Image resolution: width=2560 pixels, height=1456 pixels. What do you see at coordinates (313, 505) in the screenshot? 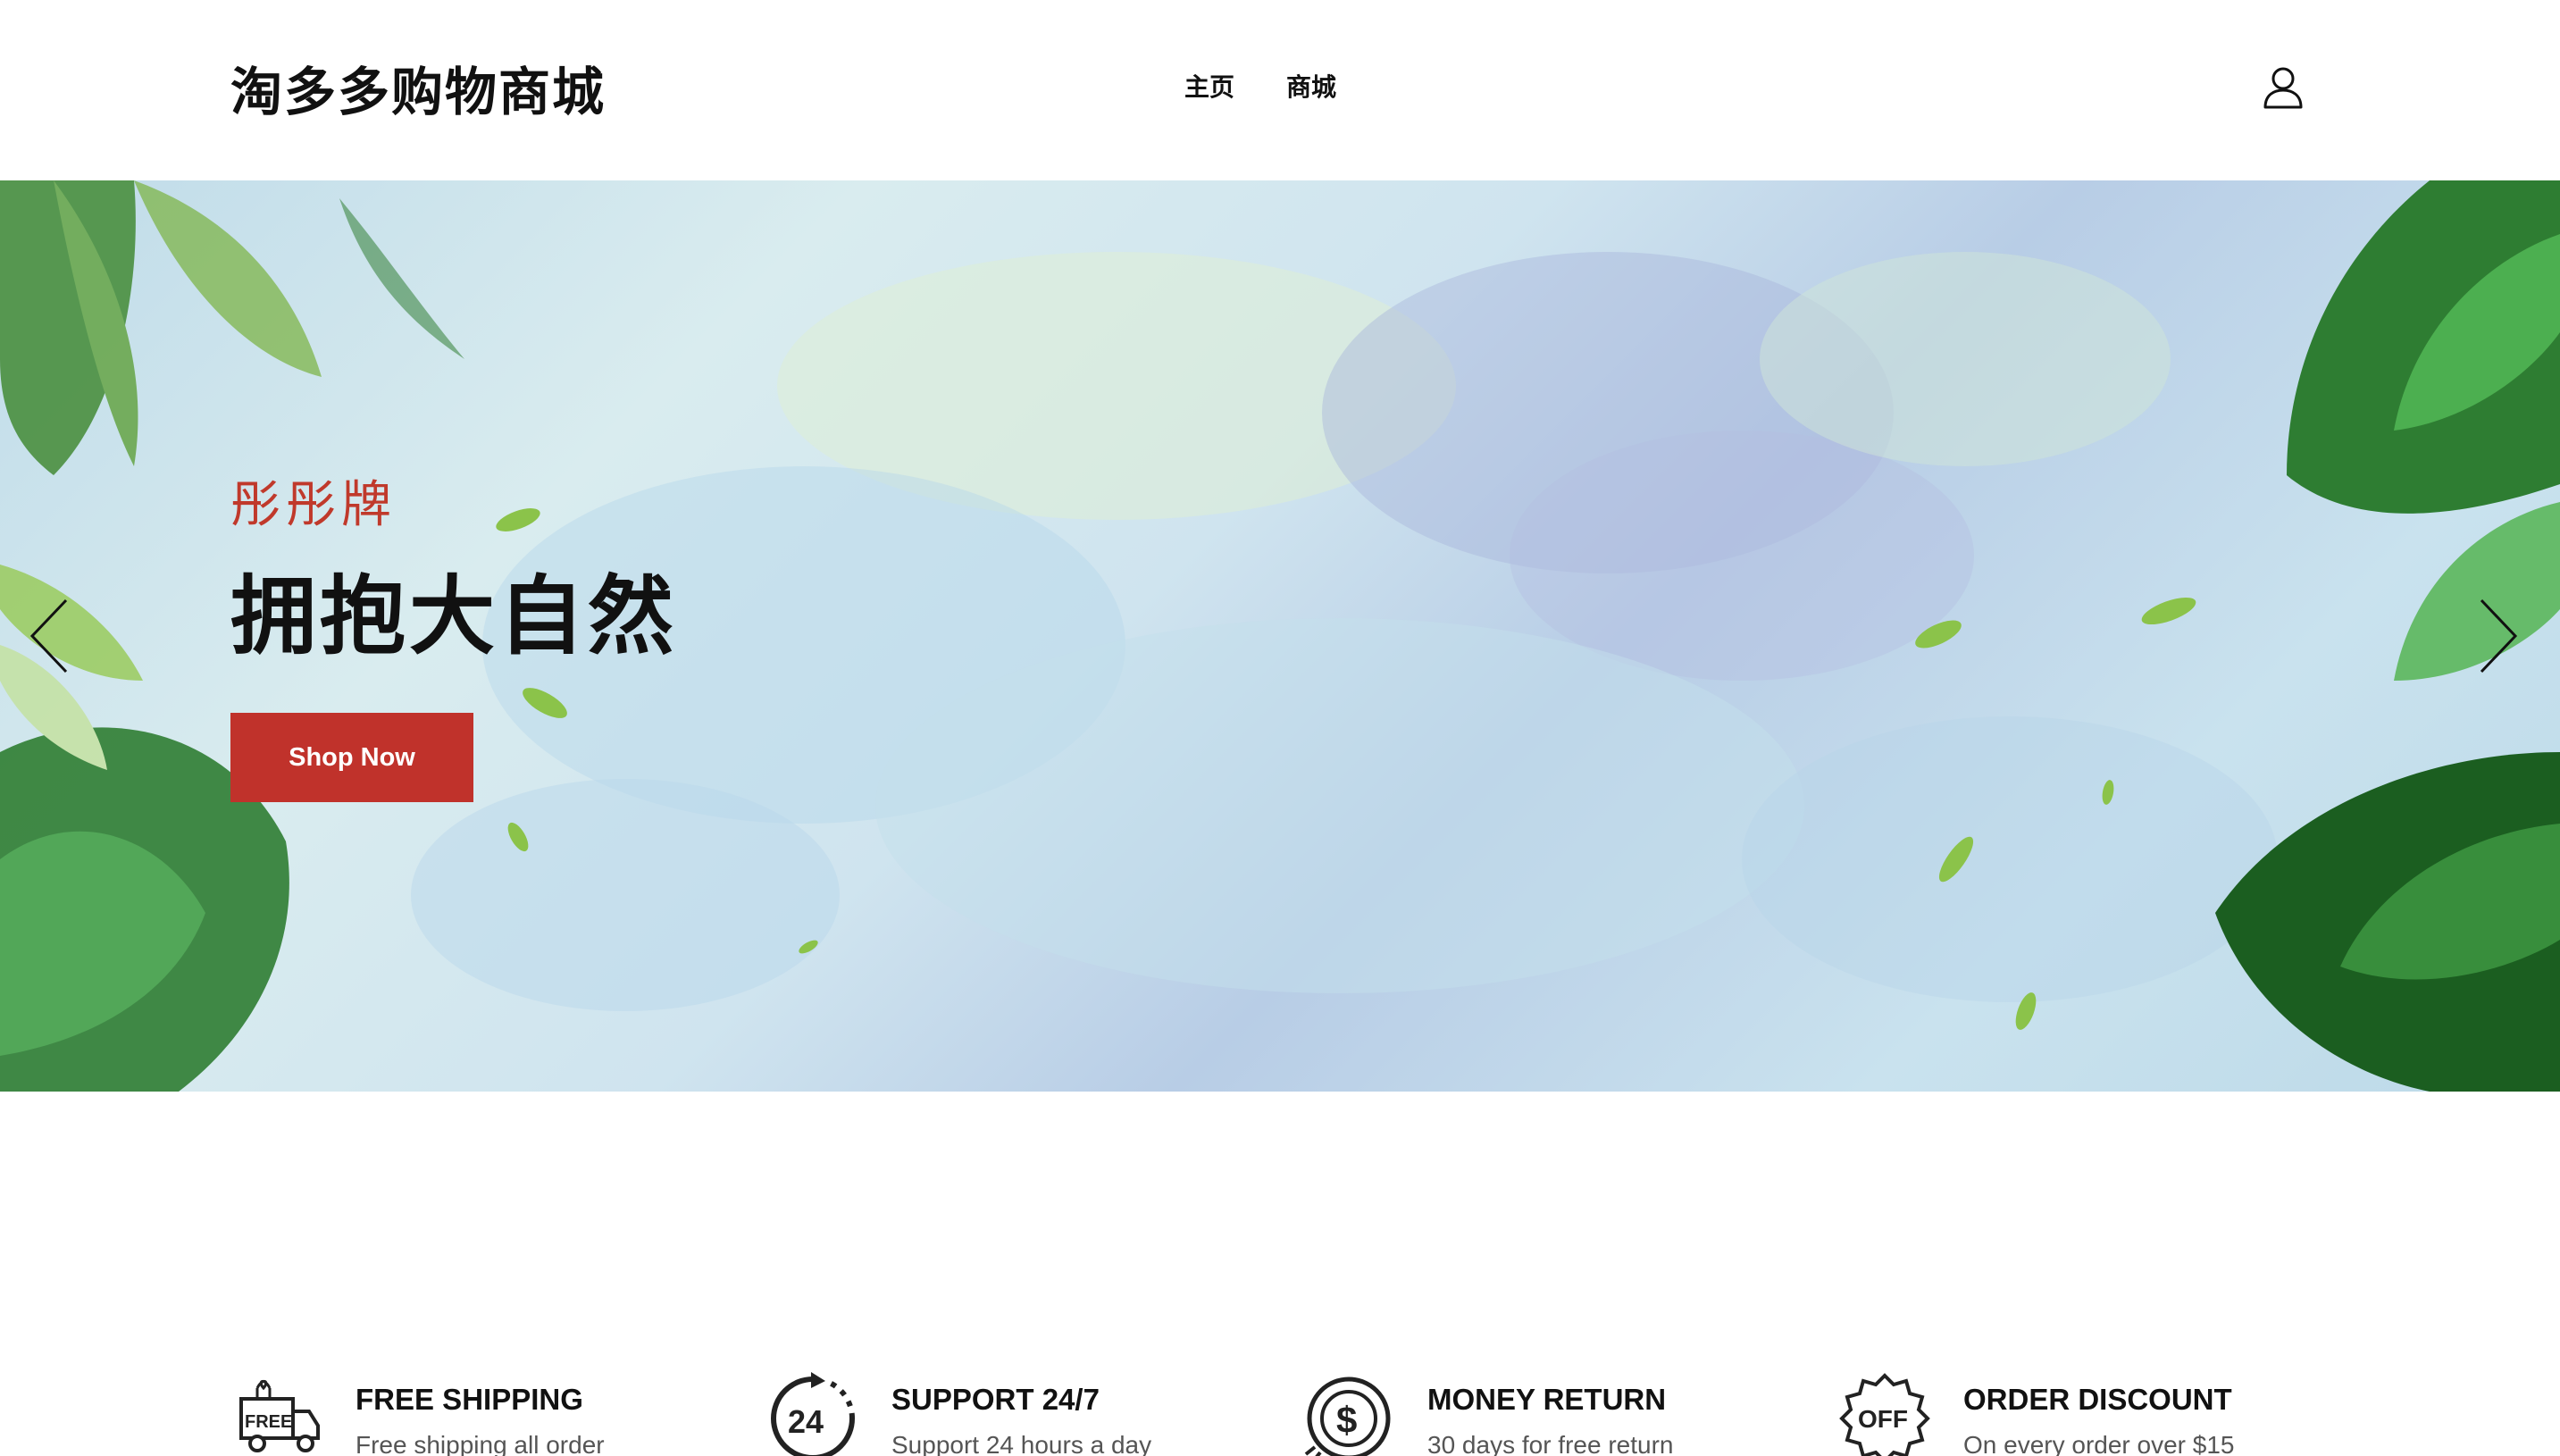
I see `hero-subtitle: 彤彤牌` at bounding box center [313, 505].